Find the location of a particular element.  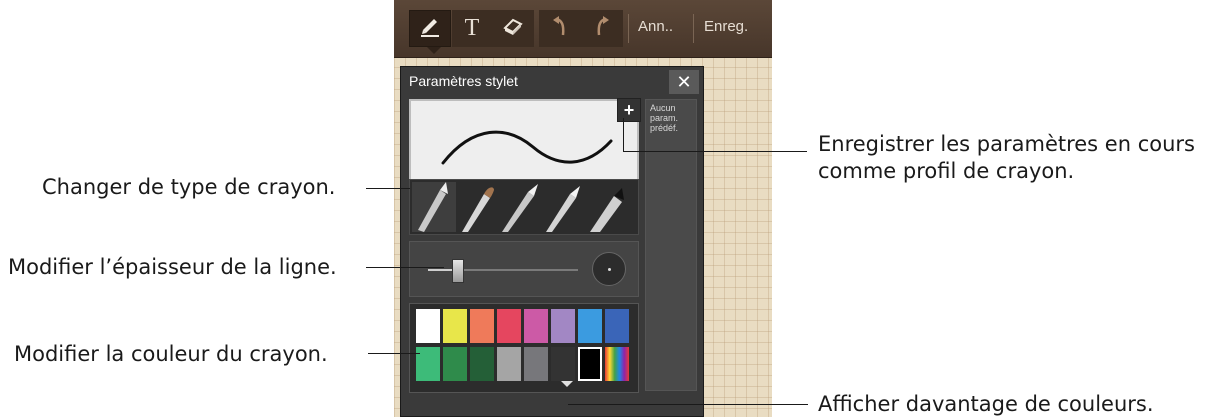

text-icon: T is located at coordinates (472, 28).